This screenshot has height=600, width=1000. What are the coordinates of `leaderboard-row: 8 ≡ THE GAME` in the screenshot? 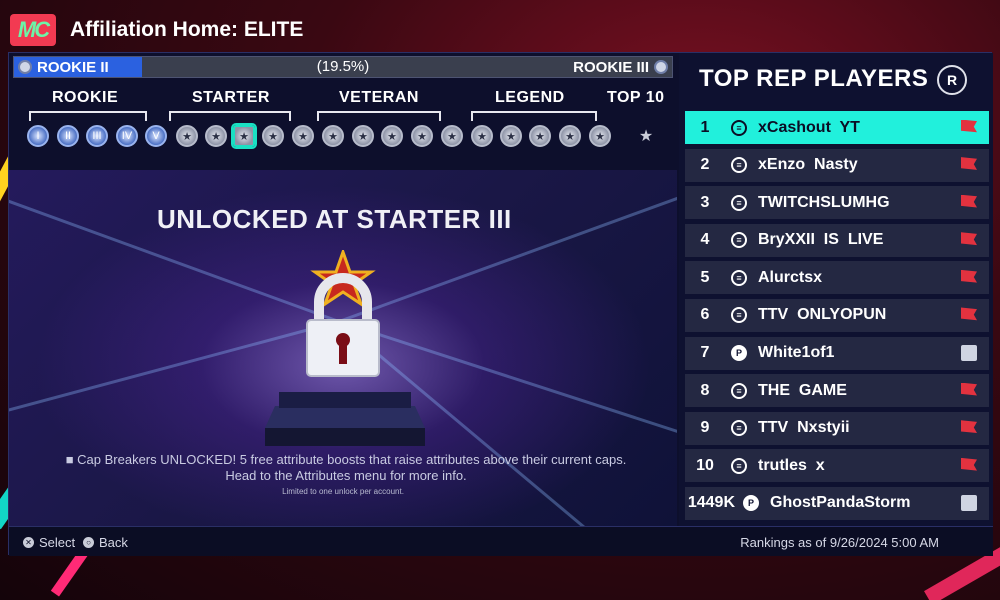 It's located at (837, 391).